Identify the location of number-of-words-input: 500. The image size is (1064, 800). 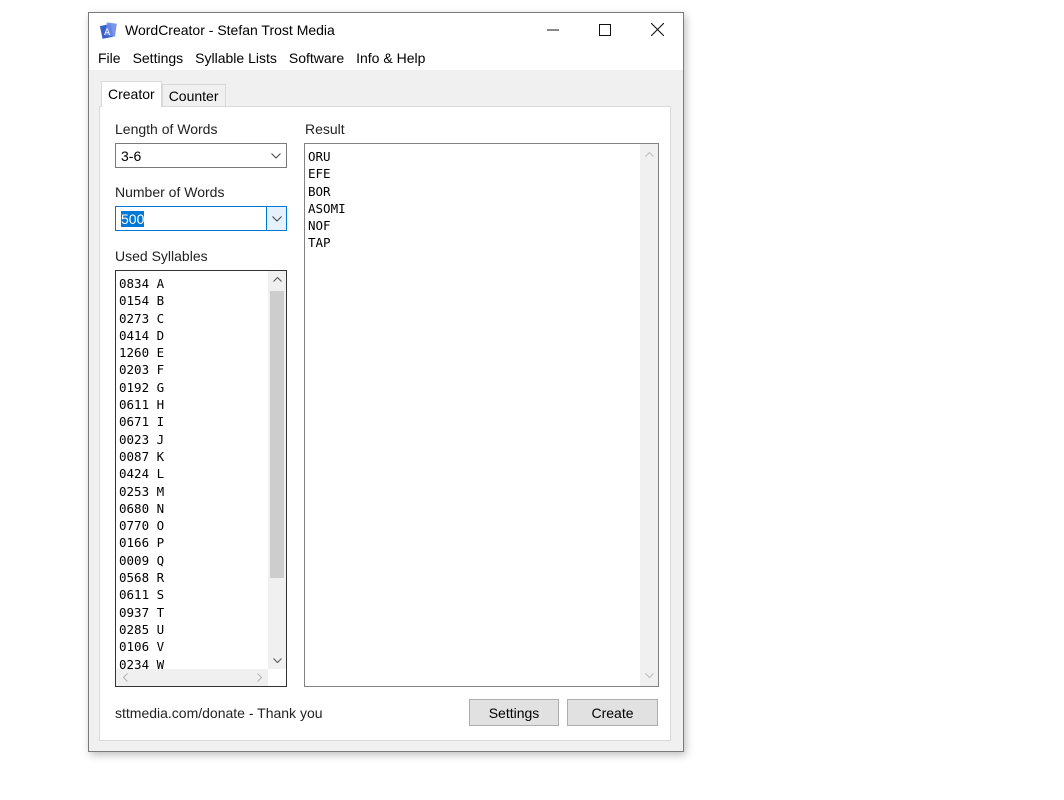
(191, 218).